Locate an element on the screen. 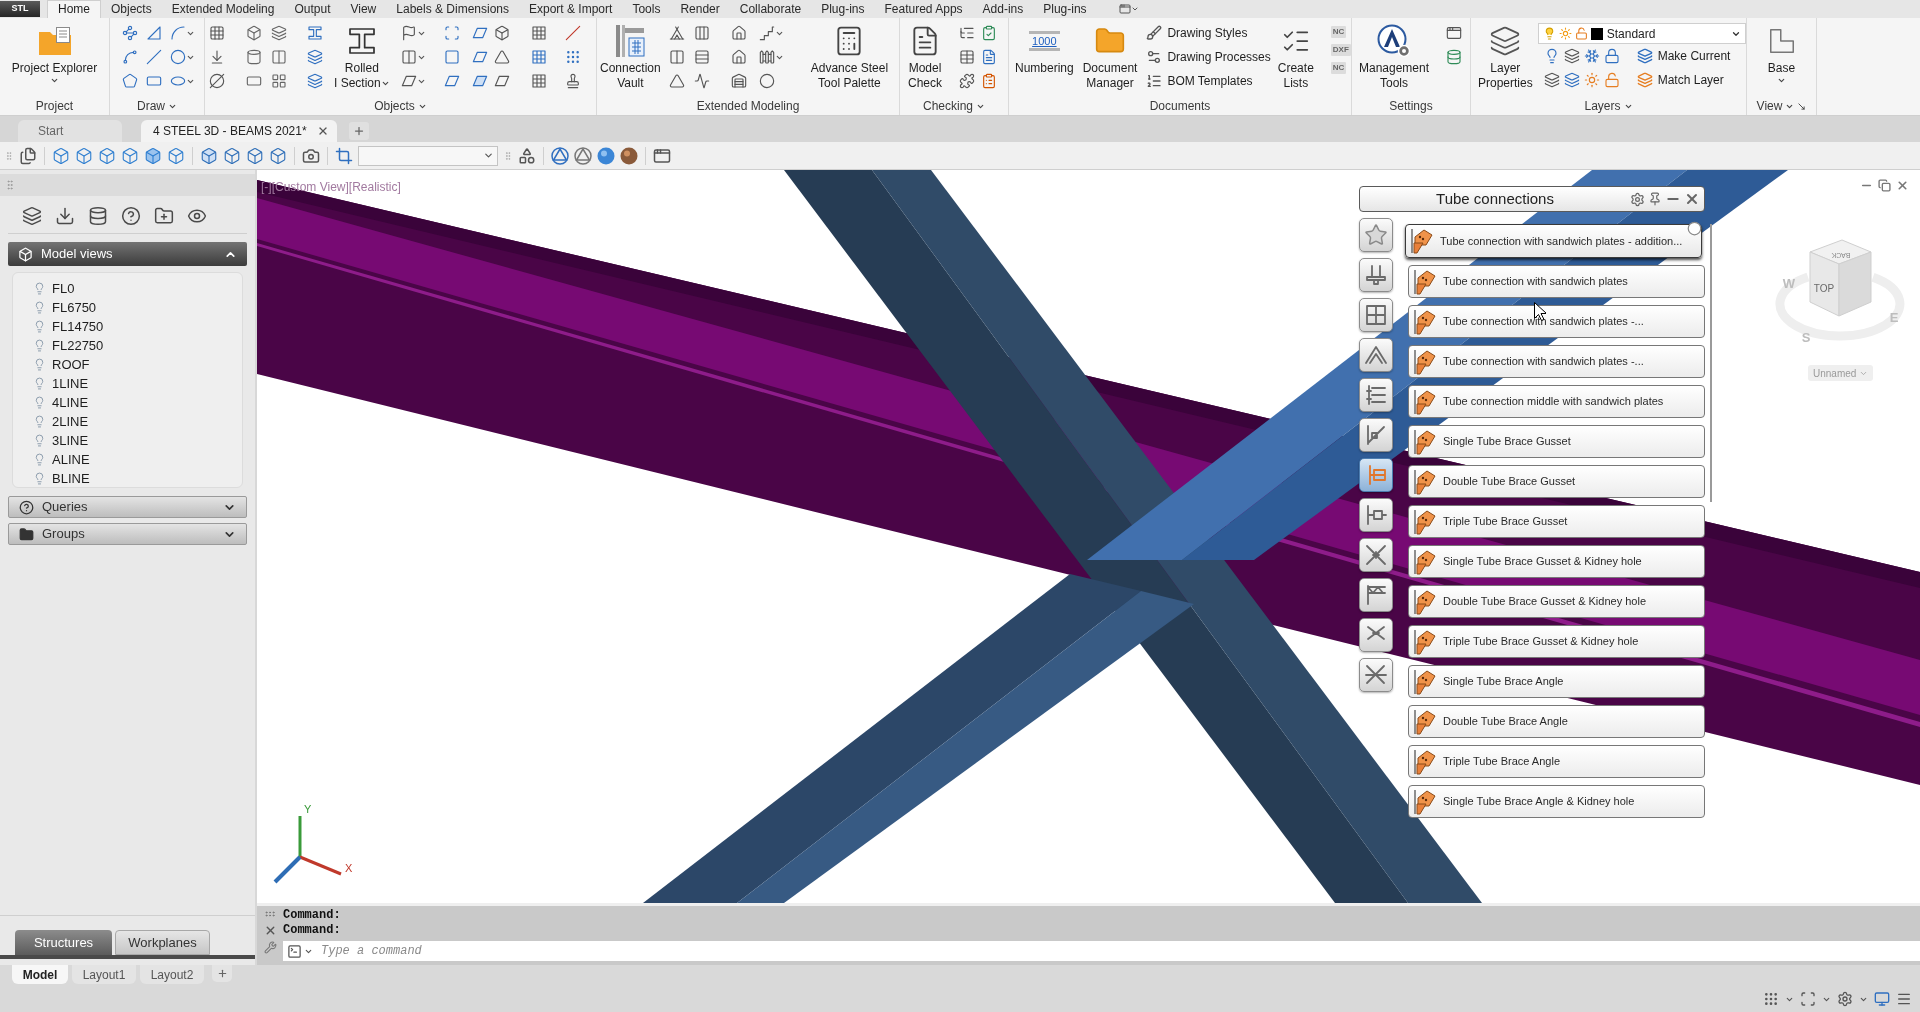 The image size is (1920, 1012). rolled-section-button: Rolled I Section is located at coordinates (362, 54).